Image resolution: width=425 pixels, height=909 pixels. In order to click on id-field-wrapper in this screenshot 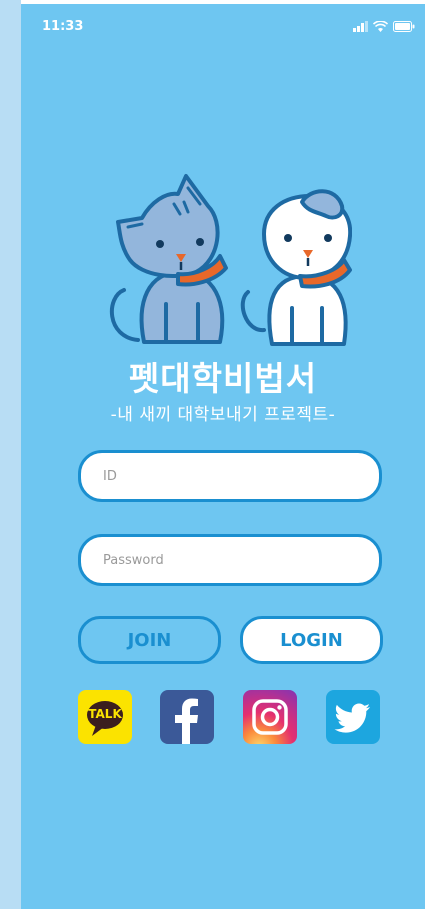, I will do `click(230, 476)`.